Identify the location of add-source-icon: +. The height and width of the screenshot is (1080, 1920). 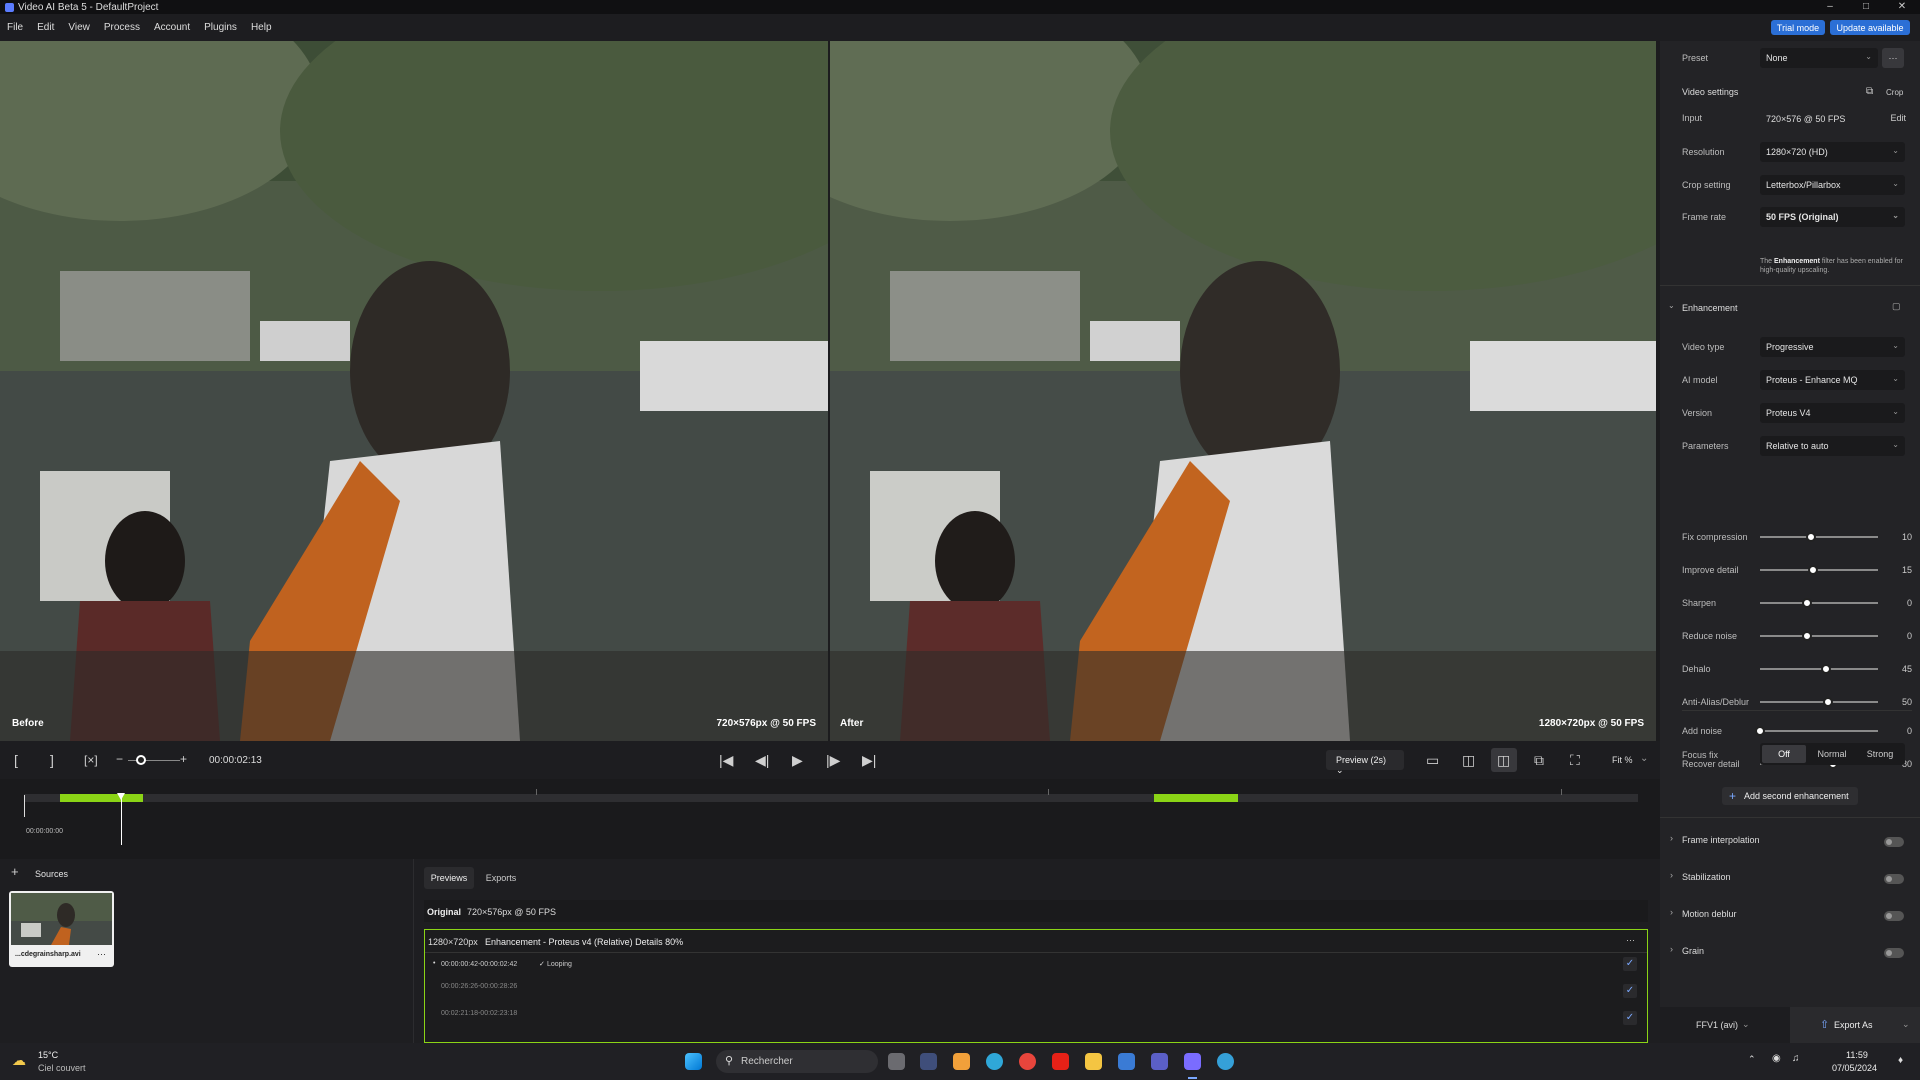
(15, 872).